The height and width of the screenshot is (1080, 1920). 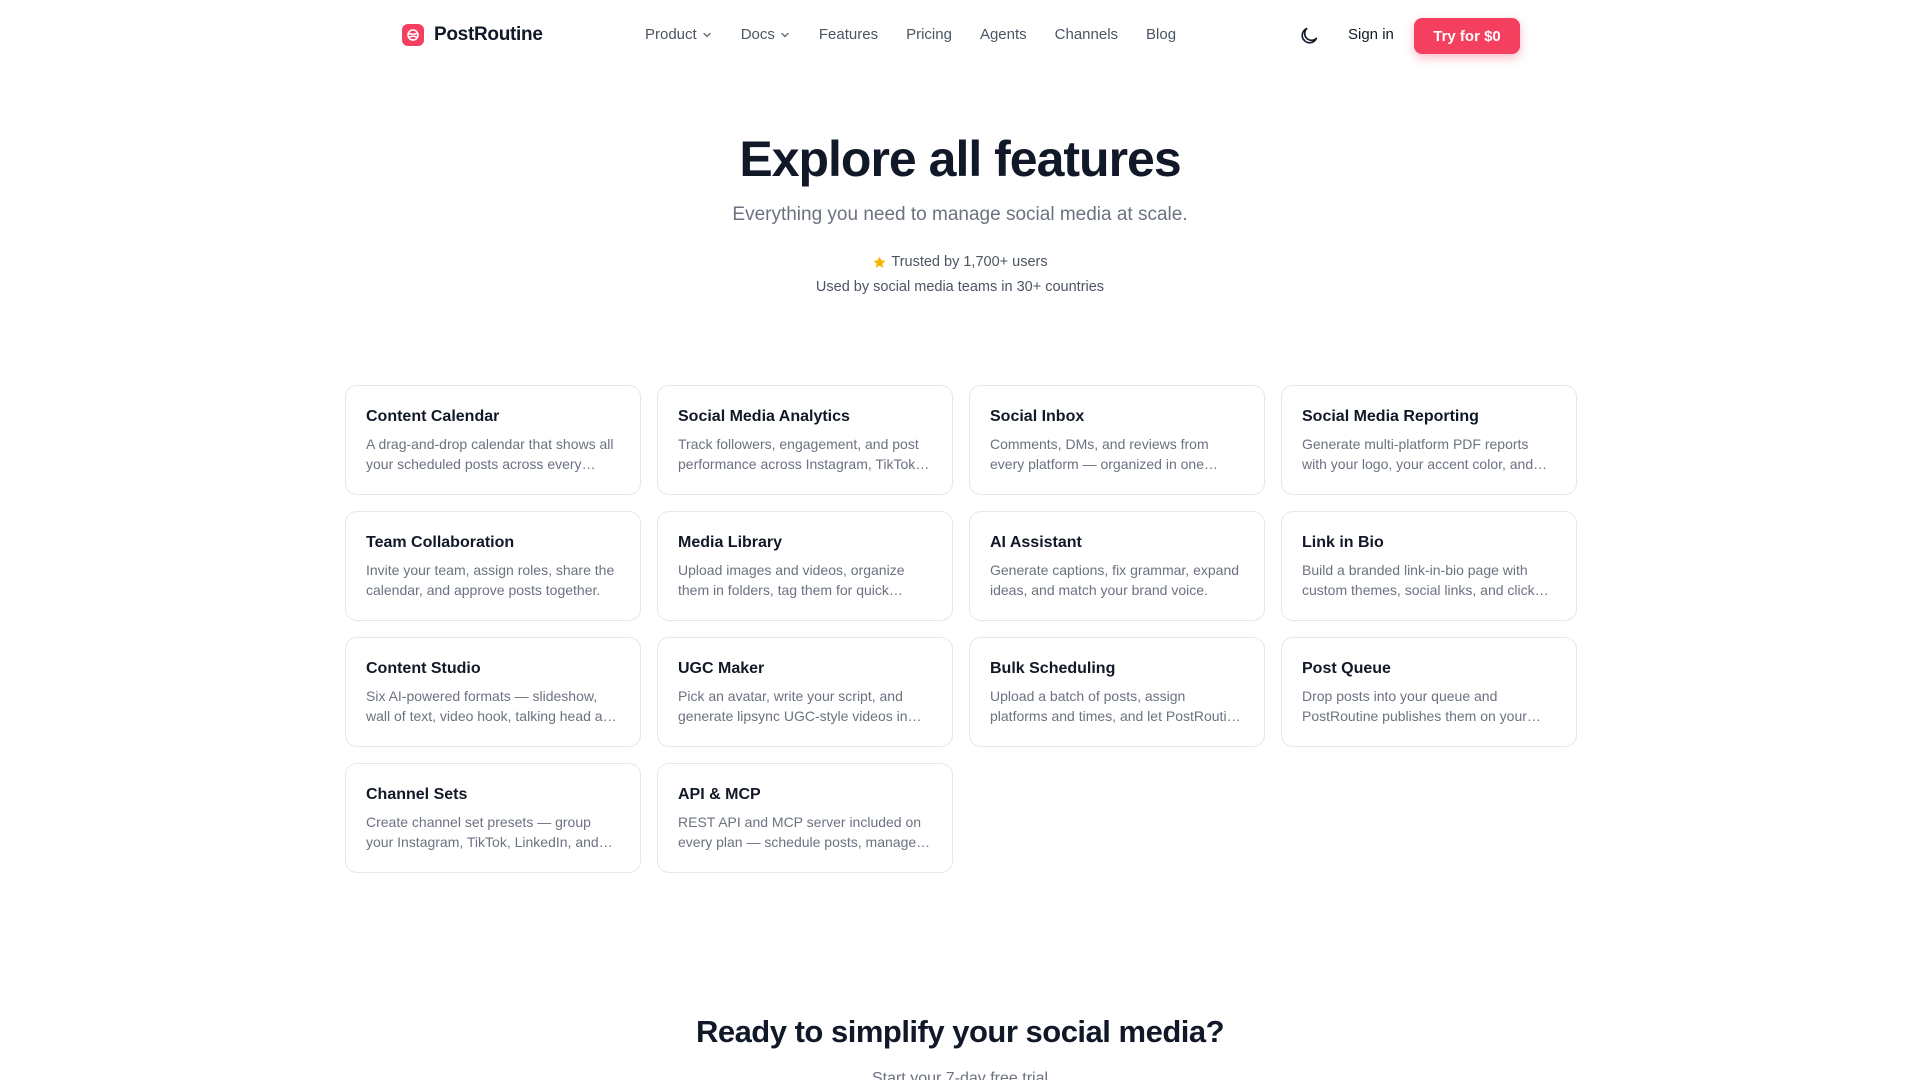 I want to click on brand-name: PostRoutine, so click(x=488, y=34).